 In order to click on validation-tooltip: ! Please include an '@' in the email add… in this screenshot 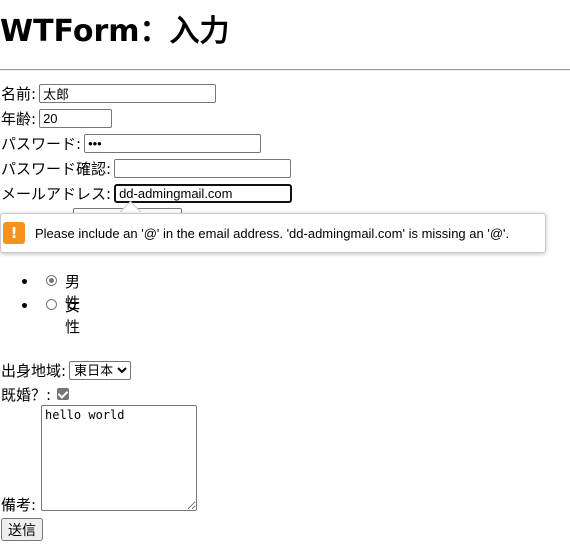, I will do `click(273, 233)`.